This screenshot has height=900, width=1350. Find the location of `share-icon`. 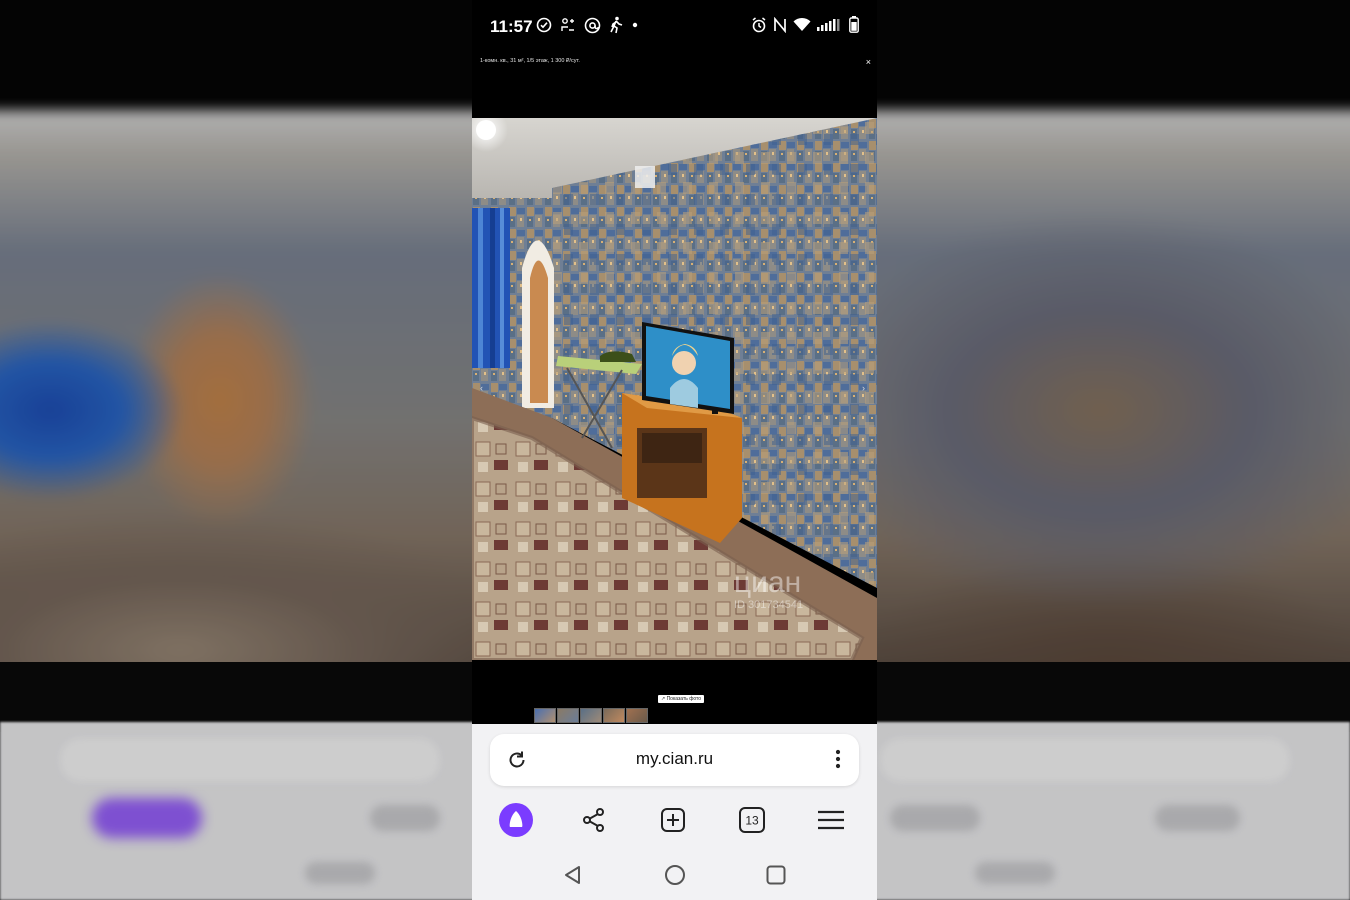

share-icon is located at coordinates (593, 820).